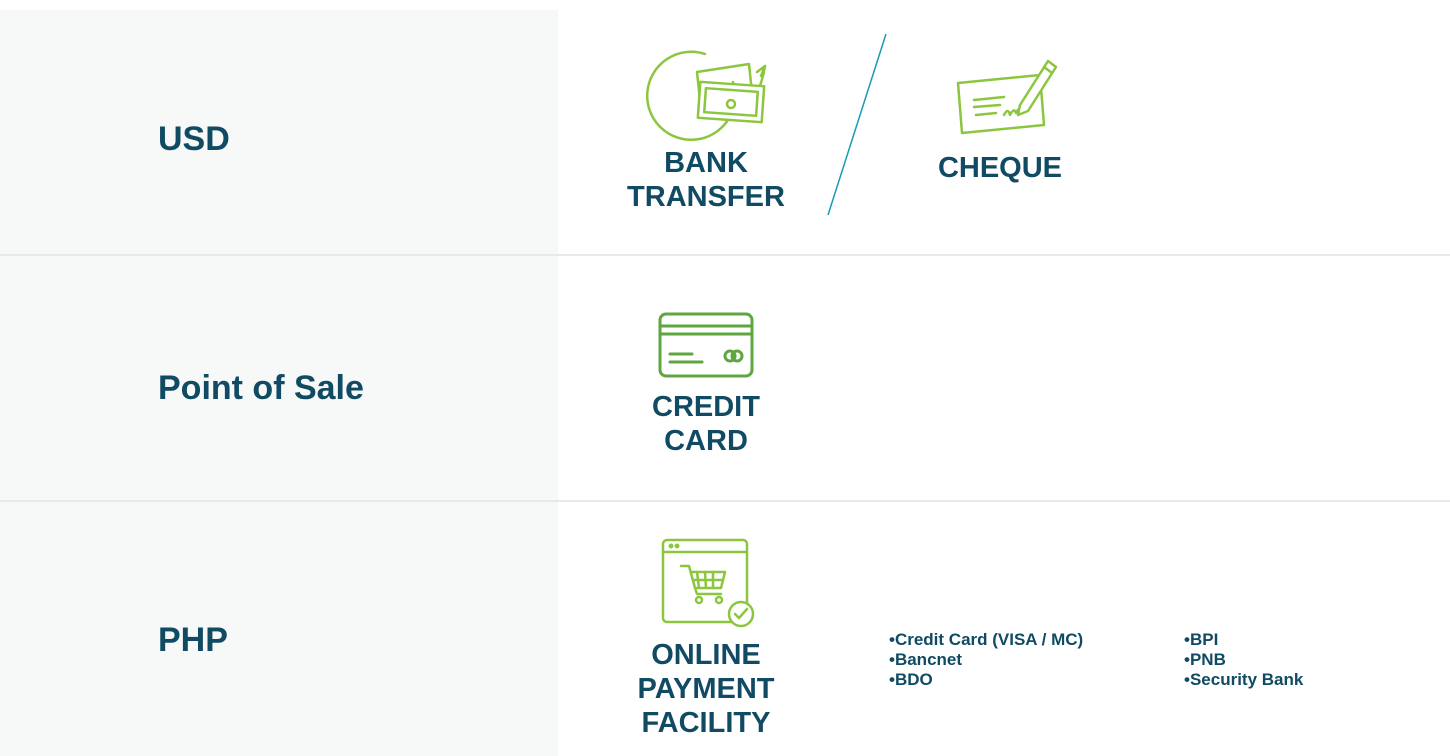  I want to click on method-label-line: BANK, so click(706, 163).